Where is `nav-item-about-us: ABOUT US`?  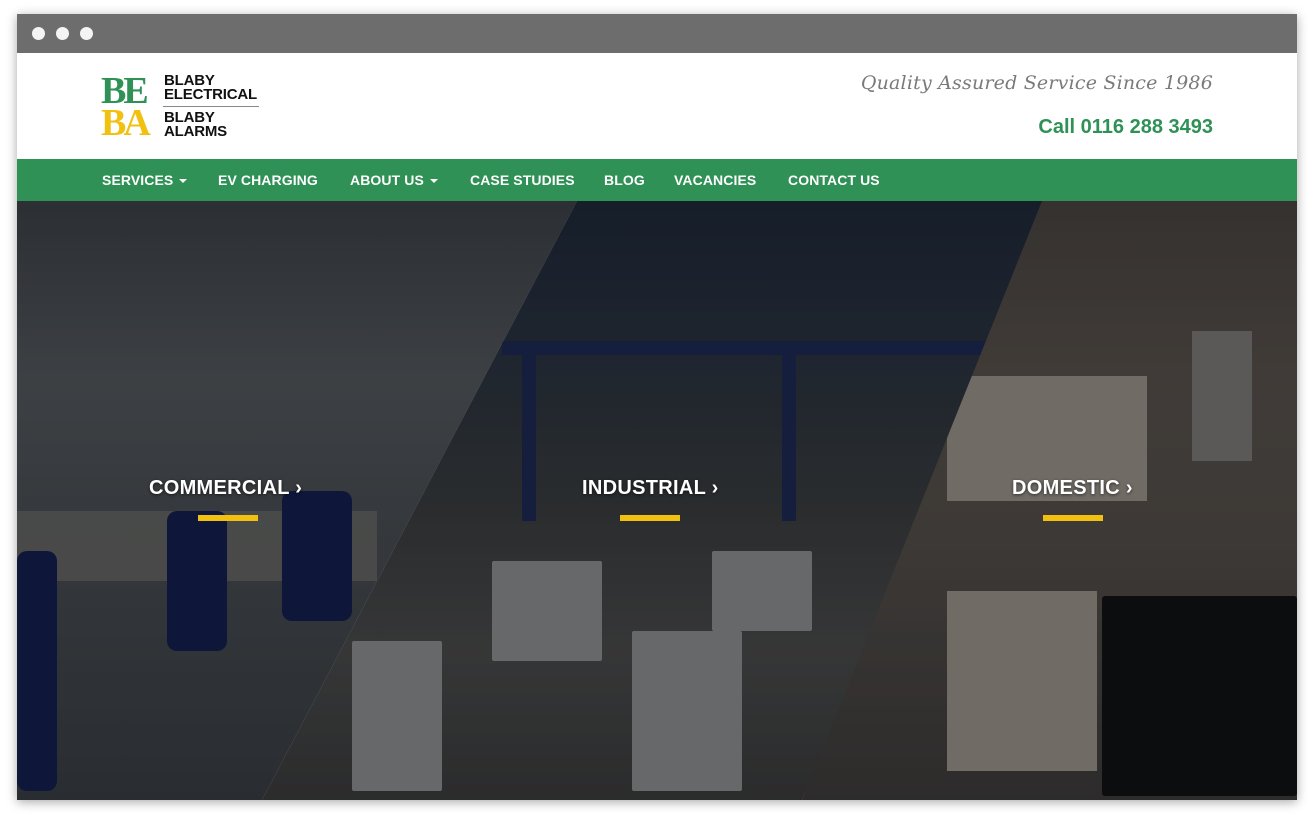 nav-item-about-us: ABOUT US is located at coordinates (394, 180).